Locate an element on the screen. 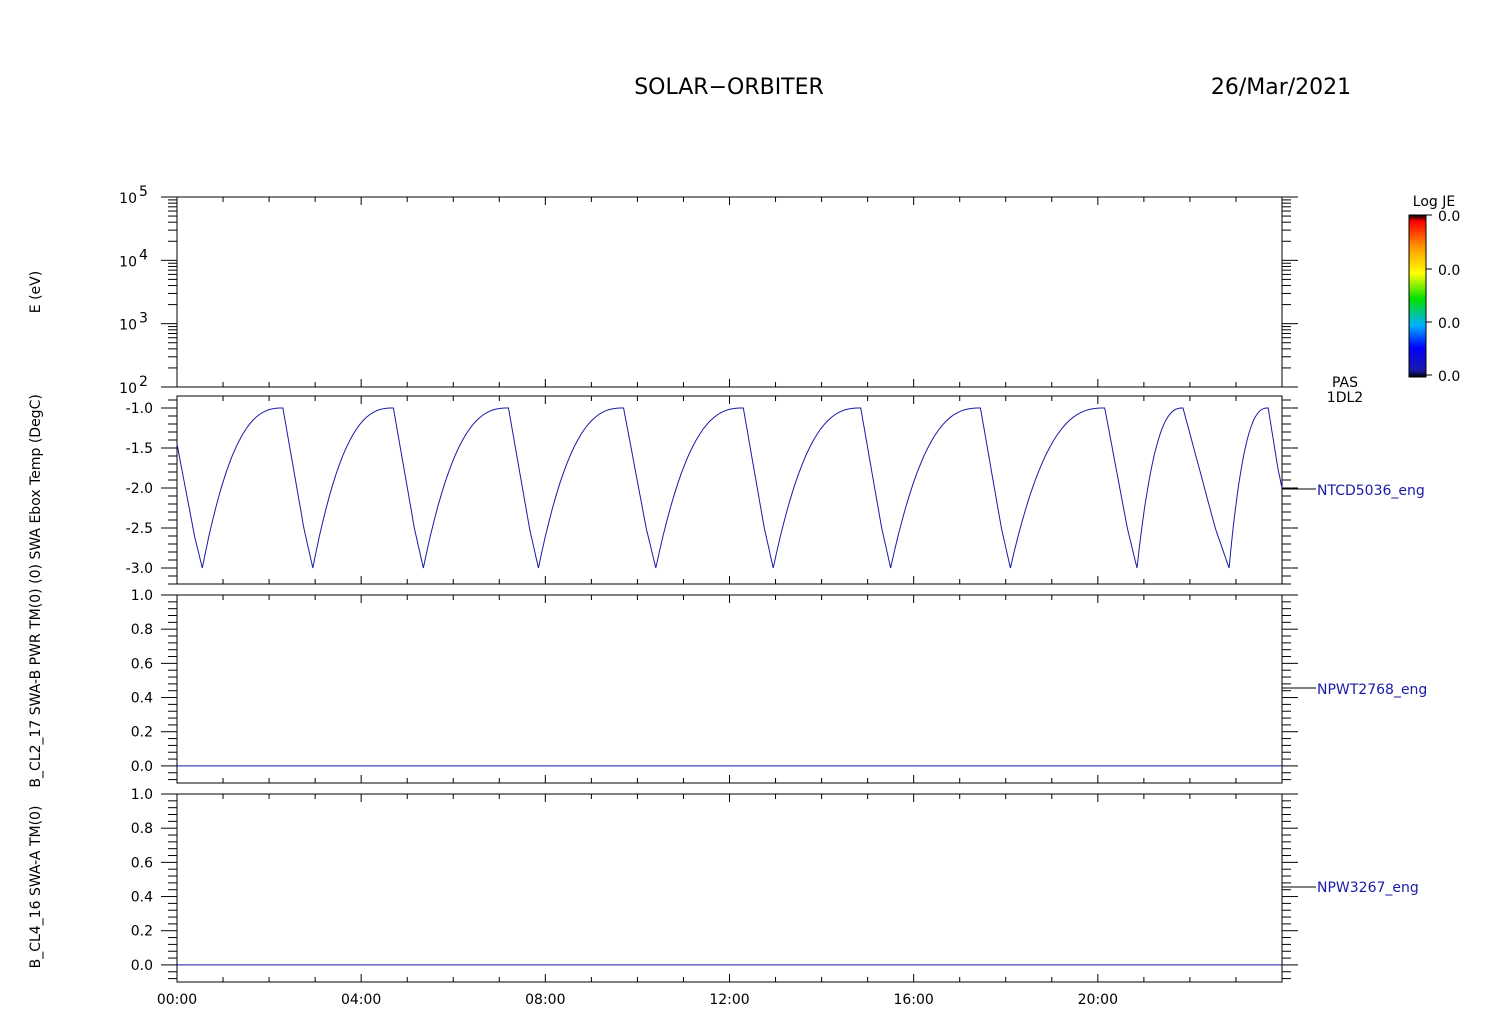 Image resolution: width=1512 pixels, height=1020 pixels. y-tick-label: -2.0 is located at coordinates (139, 489).